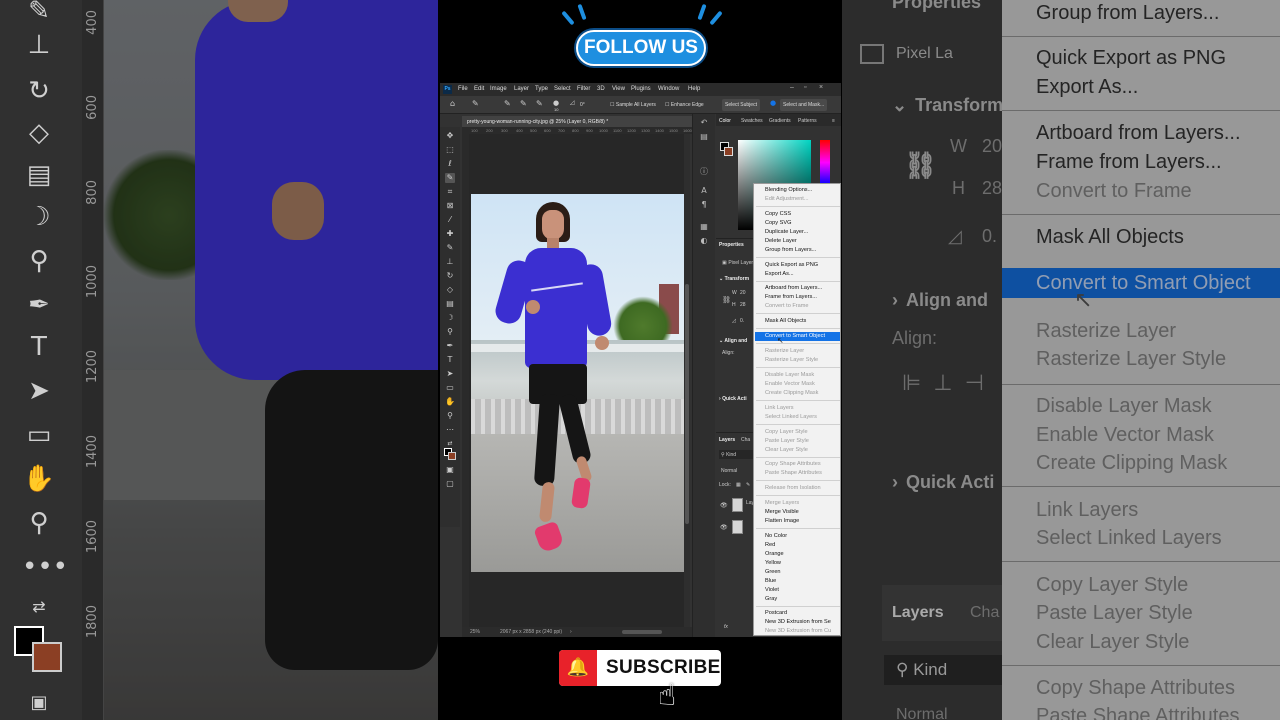  Describe the element at coordinates (640, 668) in the screenshot. I see `subscribe-button: 🔔 SUBSCRIBE` at that location.